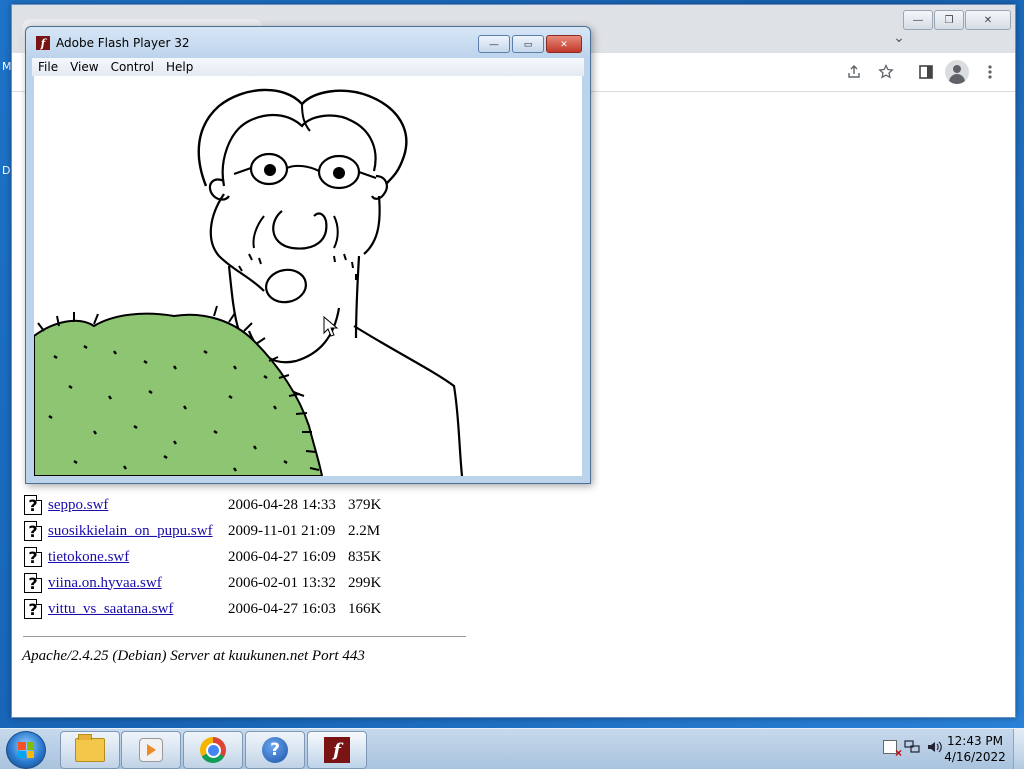  I want to click on file-size: 299K, so click(365, 582).